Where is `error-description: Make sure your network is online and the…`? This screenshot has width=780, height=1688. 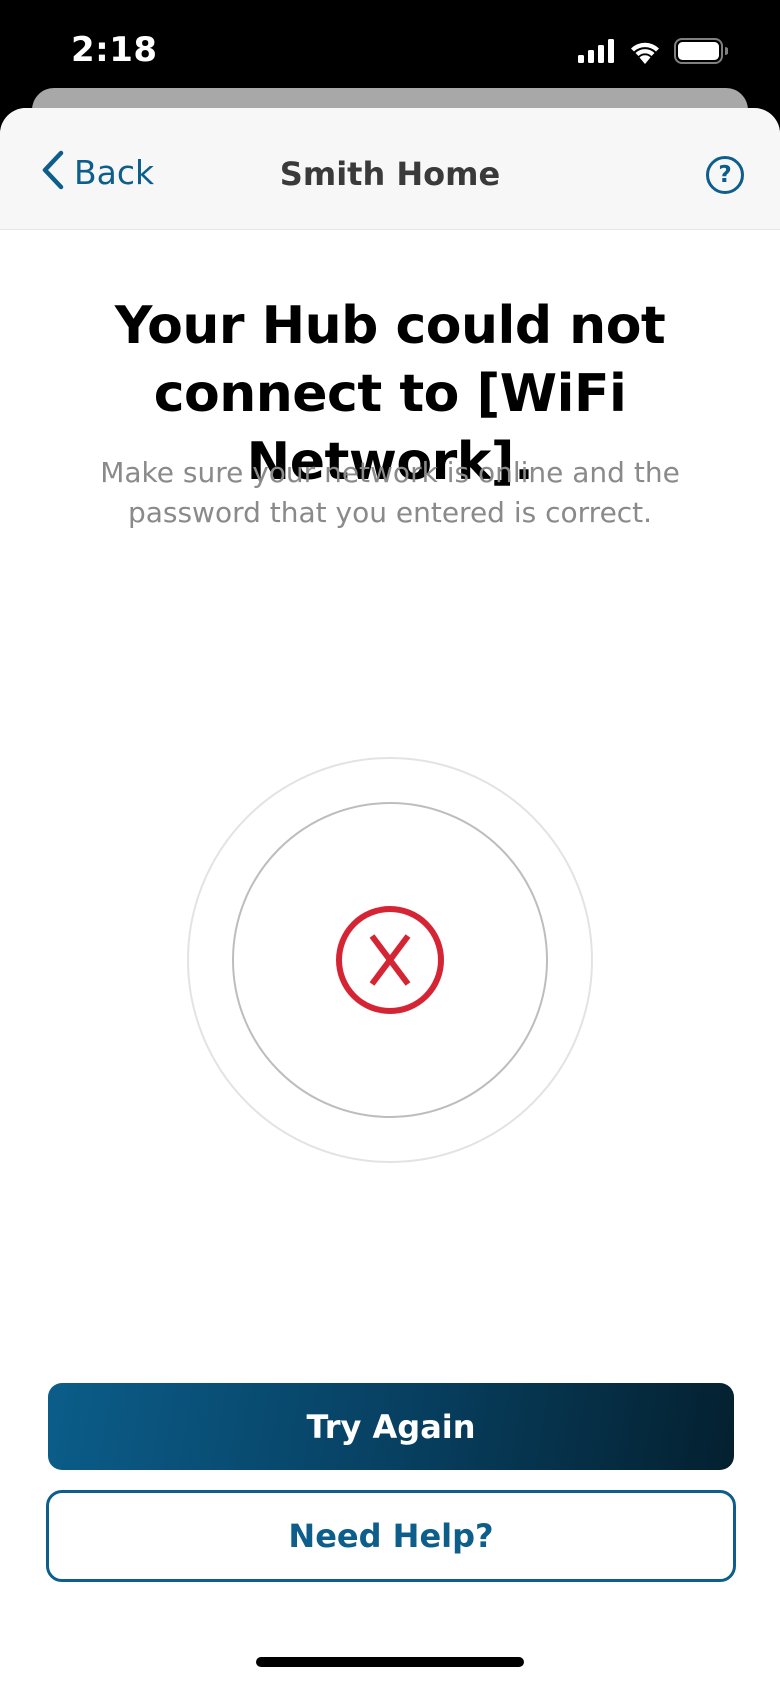 error-description: Make sure your network is online and the… is located at coordinates (390, 492).